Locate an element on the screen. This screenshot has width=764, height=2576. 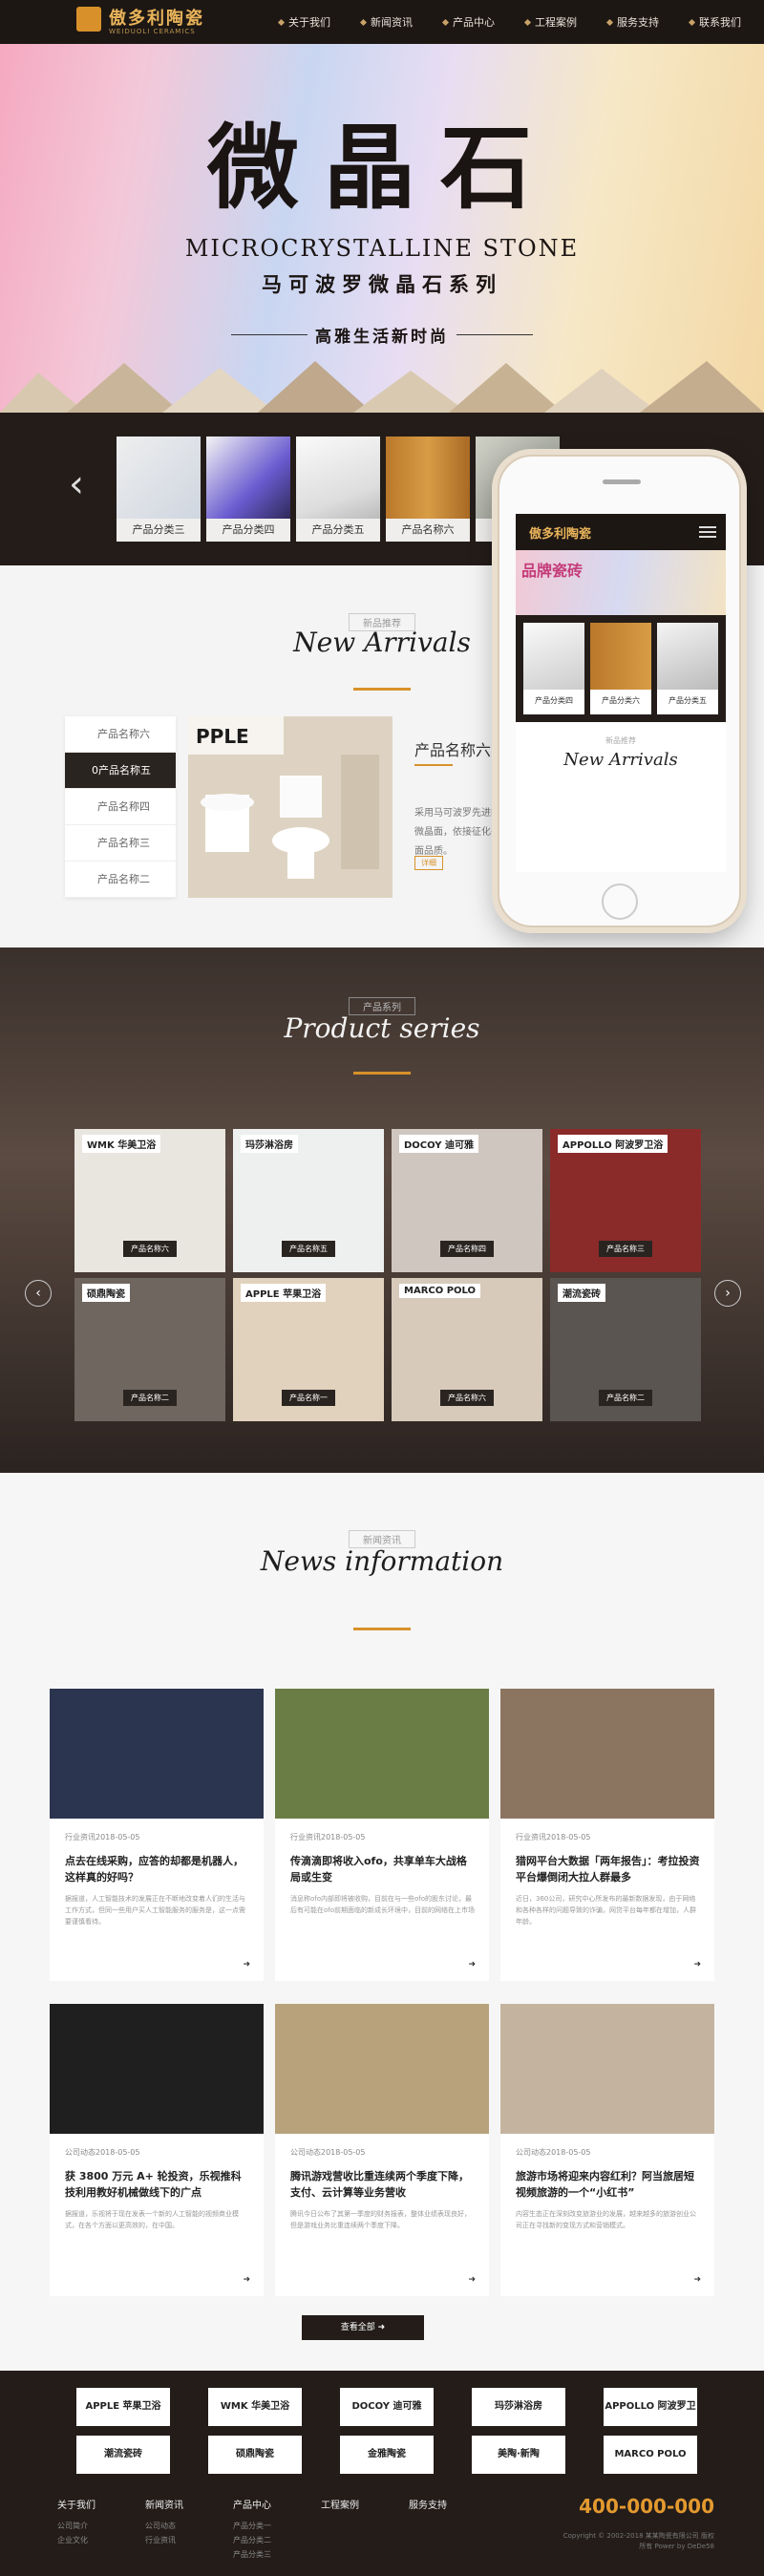
series-card: APPOLLO 阿波罗卫浴 产品名称三 is located at coordinates (625, 1200).